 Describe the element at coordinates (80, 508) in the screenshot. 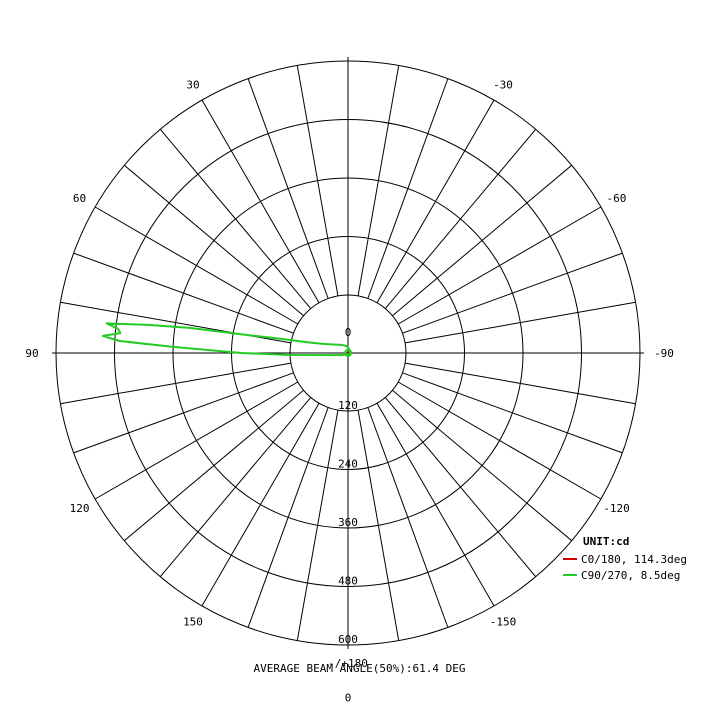

I see `angle-label: 120` at that location.